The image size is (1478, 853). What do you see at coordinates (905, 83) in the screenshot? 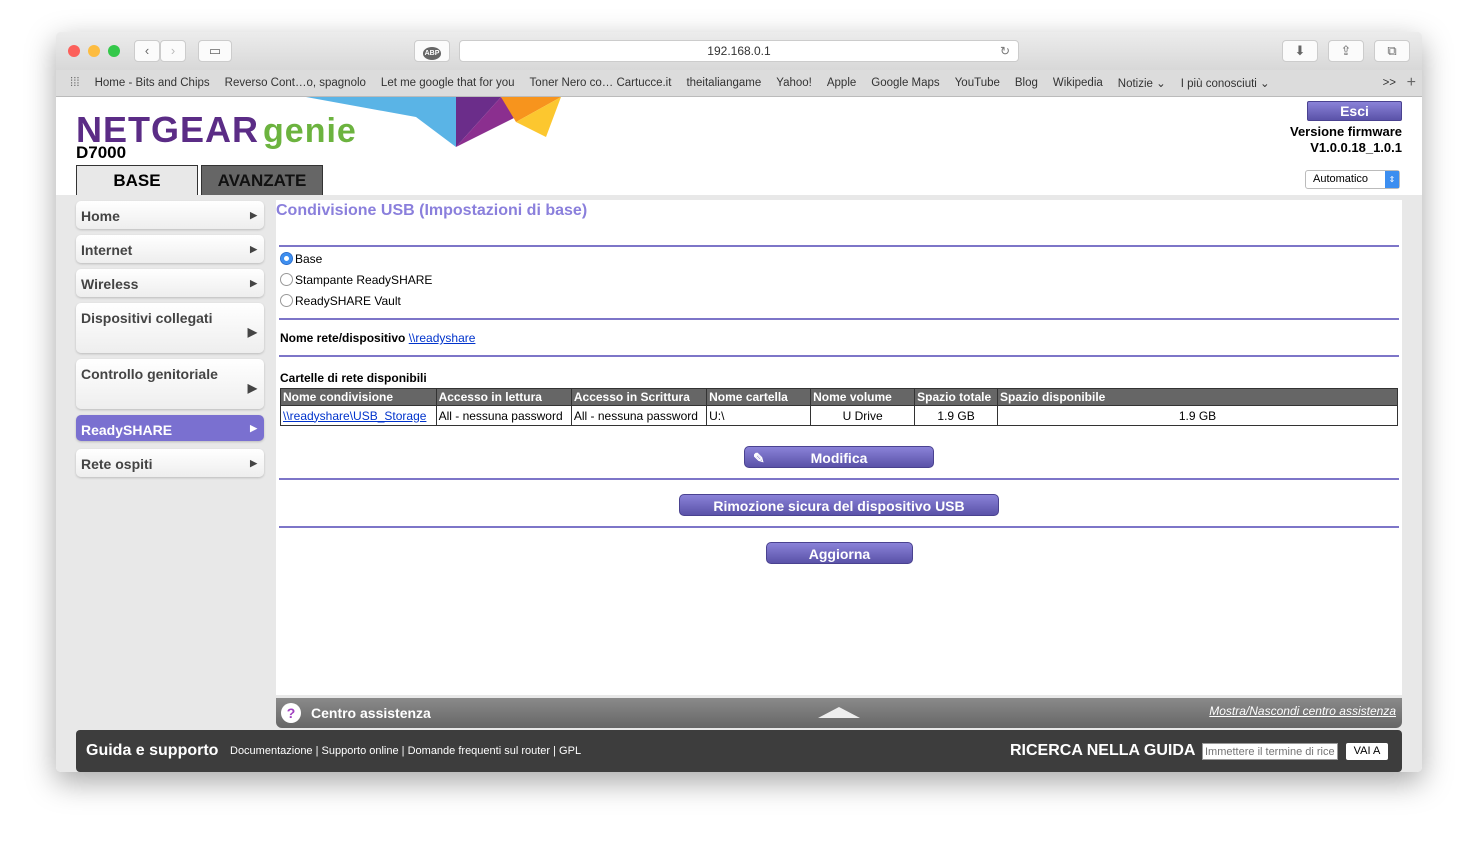
I see `bookmark: Google Maps` at bounding box center [905, 83].